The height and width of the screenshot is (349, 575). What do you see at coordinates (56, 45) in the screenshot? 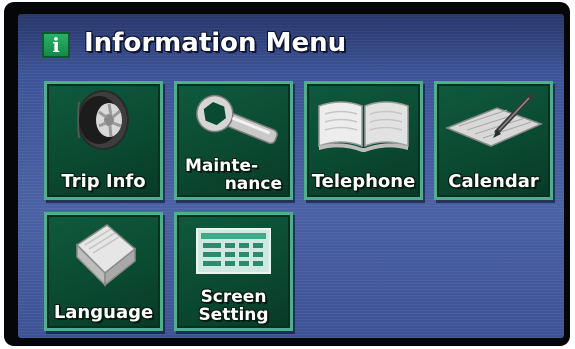
I see `info-icon: i` at bounding box center [56, 45].